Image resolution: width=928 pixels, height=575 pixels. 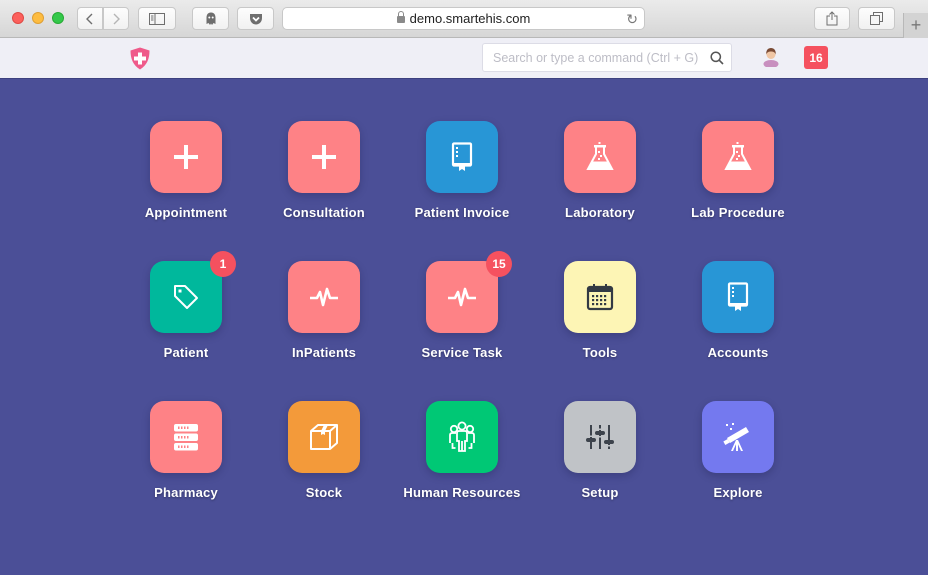 I want to click on command-search, so click(x=607, y=57).